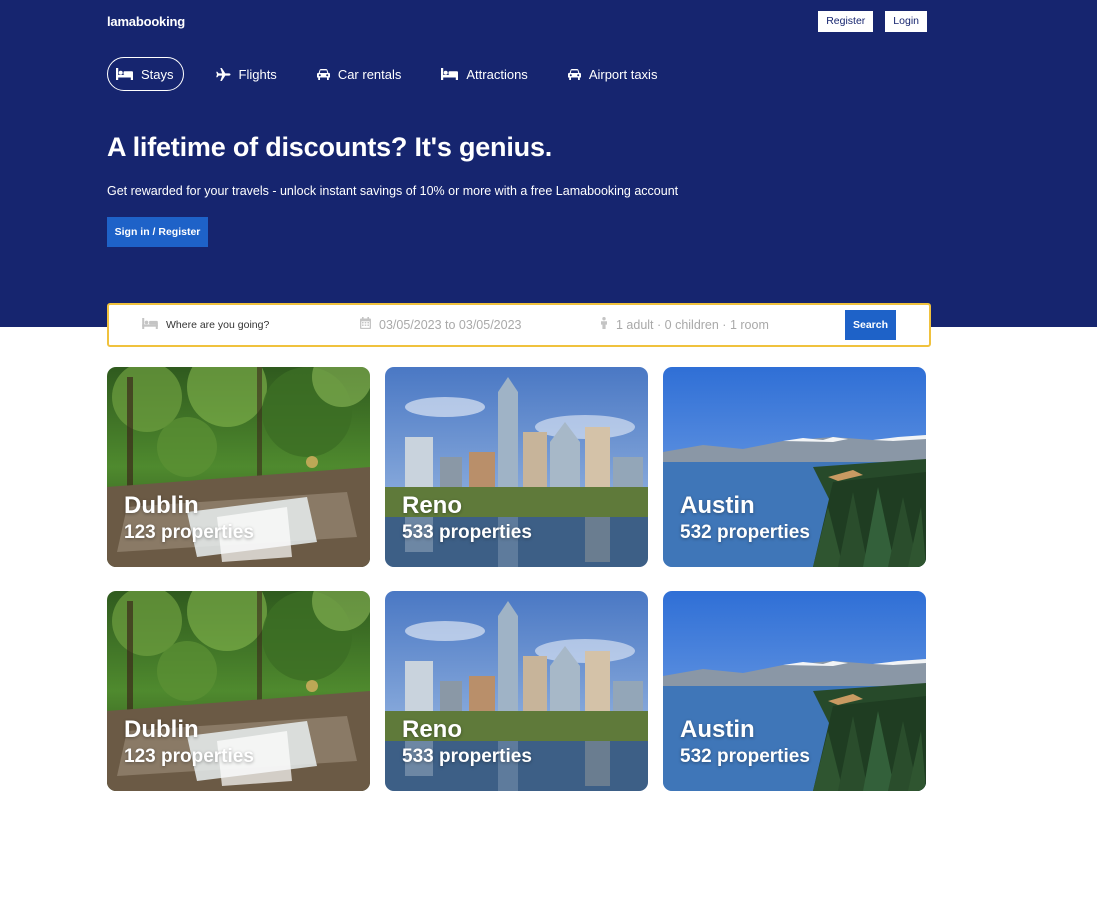 Image resolution: width=1097 pixels, height=898 pixels. I want to click on tab-label: Flights, so click(257, 74).